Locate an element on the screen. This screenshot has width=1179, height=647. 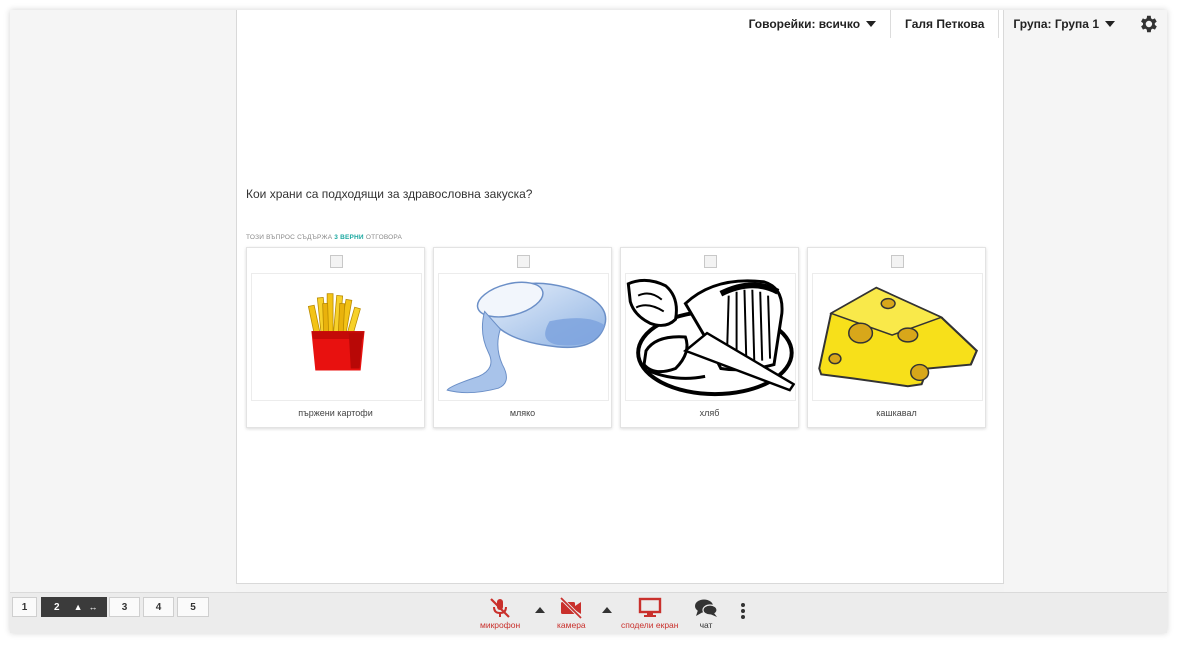
slide-button-1: 1 is located at coordinates (24, 607).